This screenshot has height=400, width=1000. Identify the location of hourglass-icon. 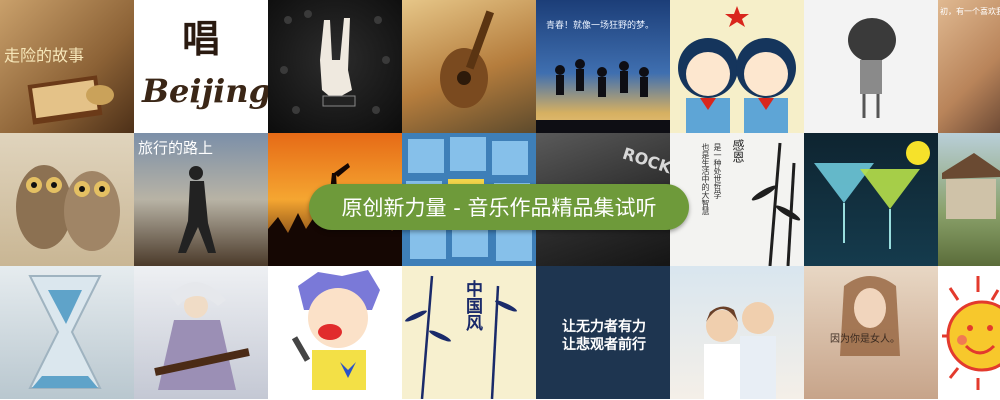
(65, 332).